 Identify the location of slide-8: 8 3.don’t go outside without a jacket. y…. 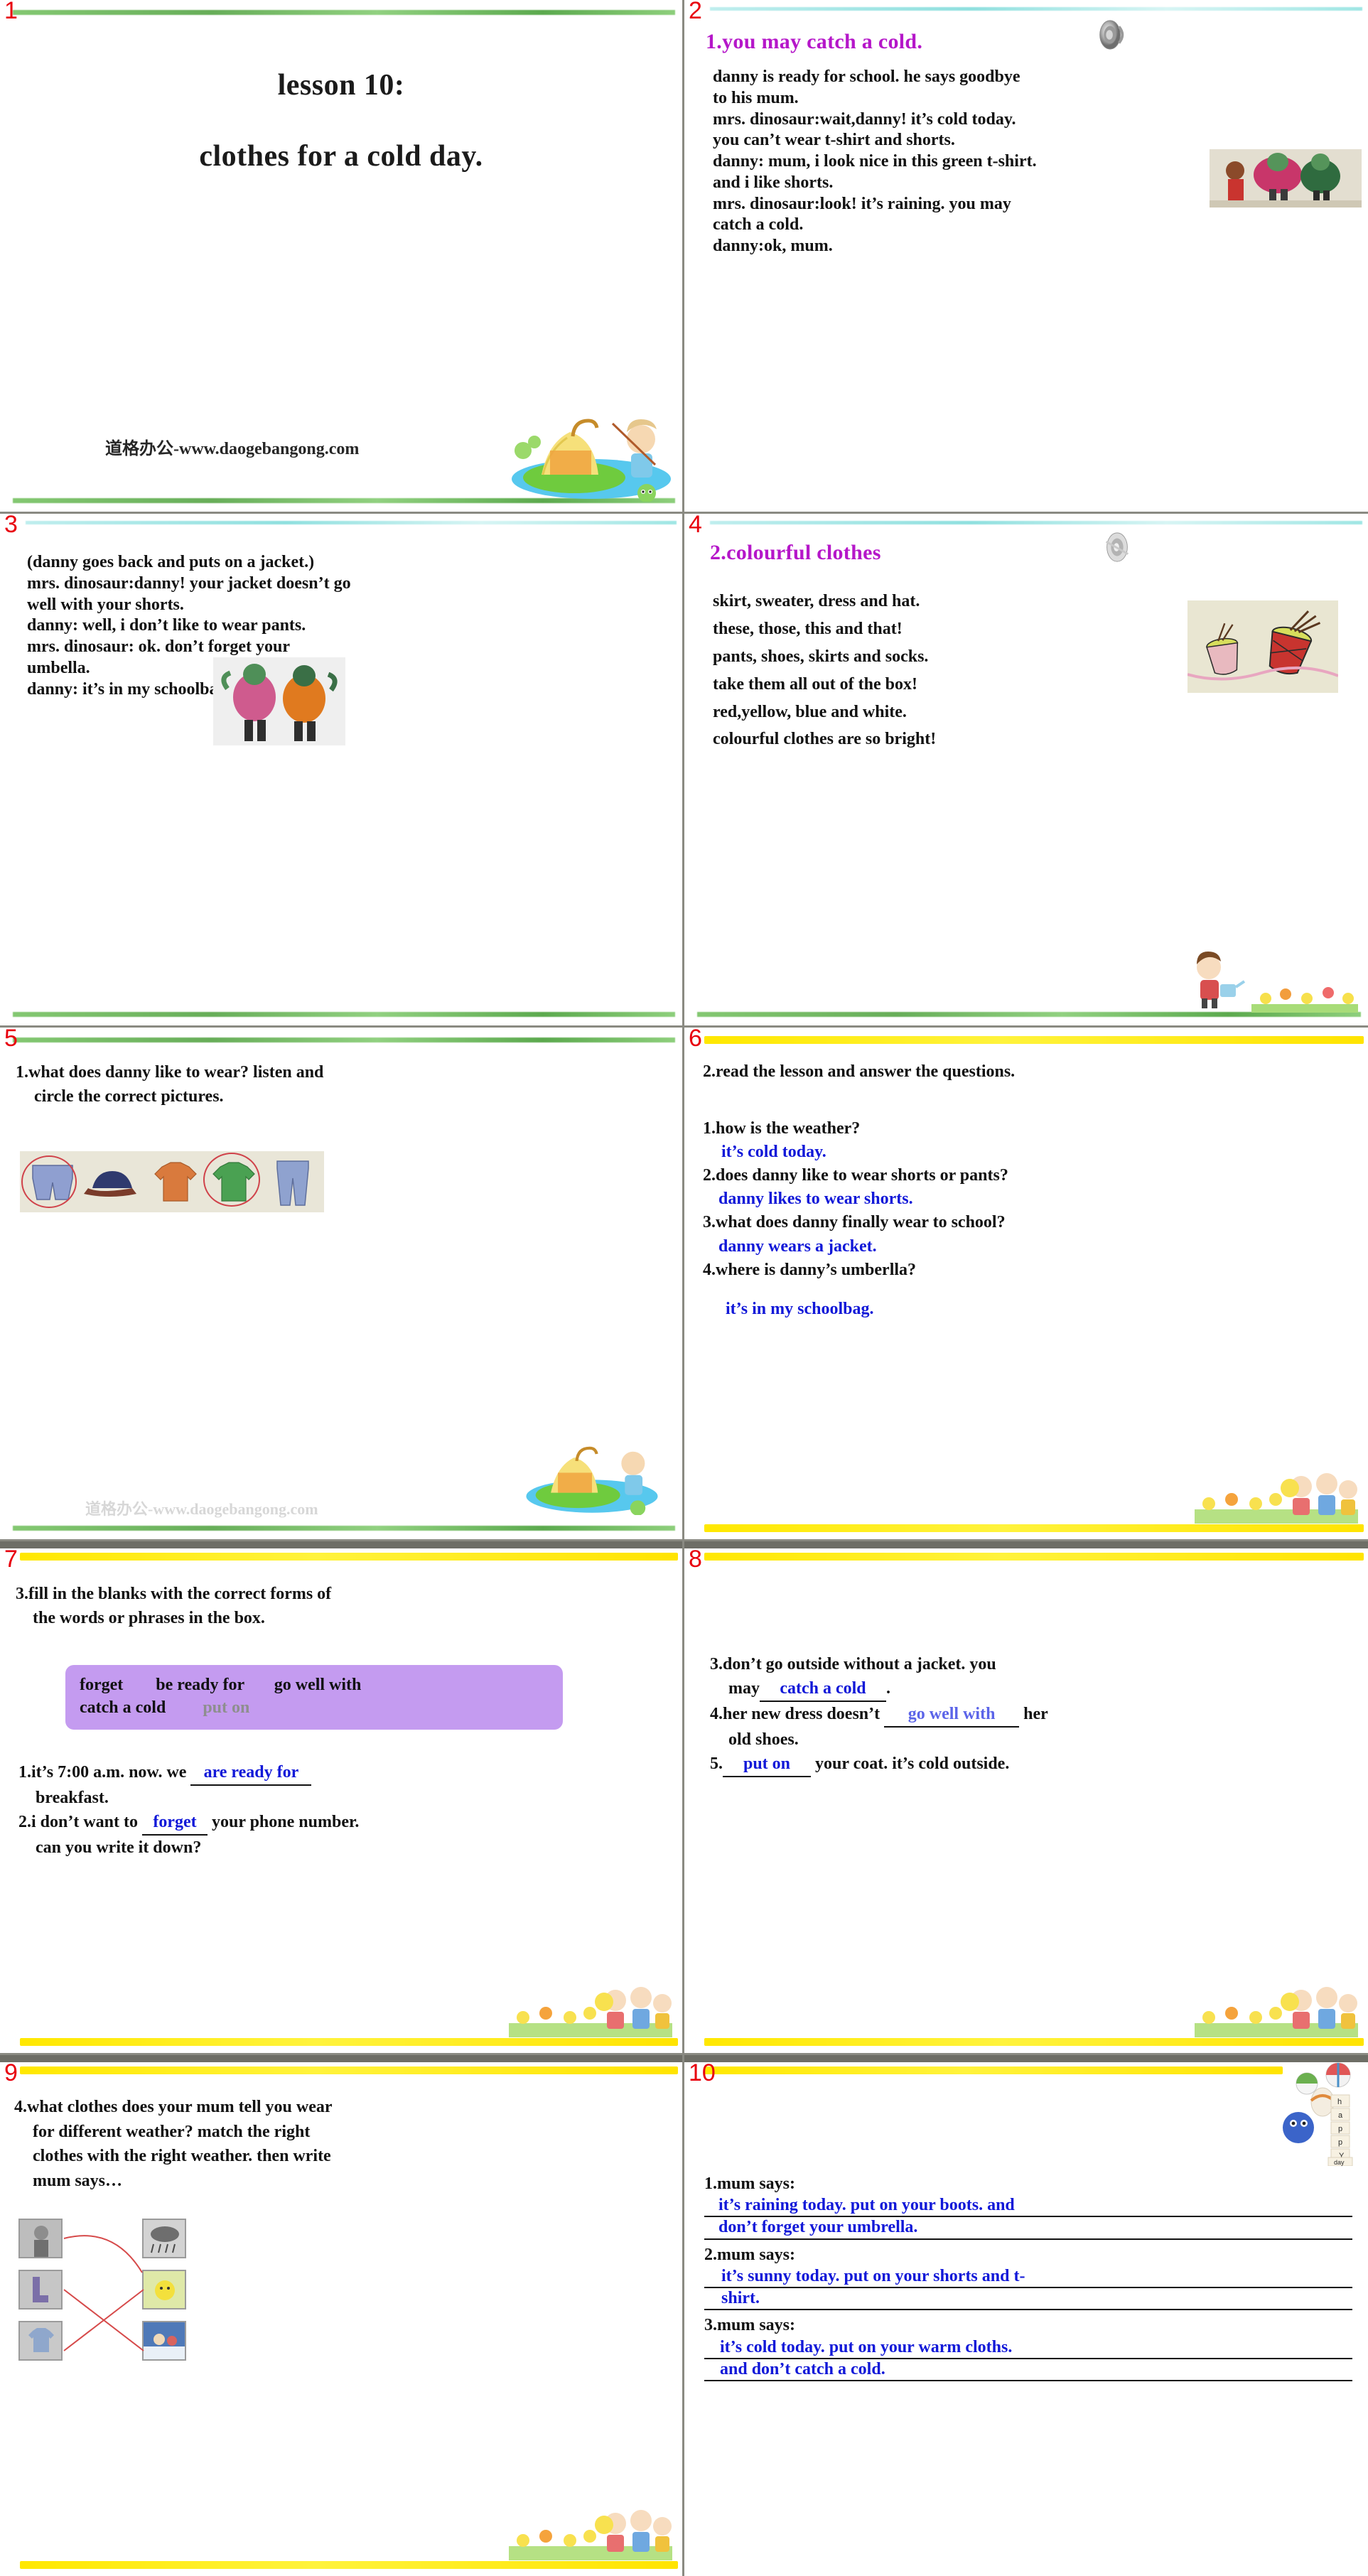
(1026, 1798).